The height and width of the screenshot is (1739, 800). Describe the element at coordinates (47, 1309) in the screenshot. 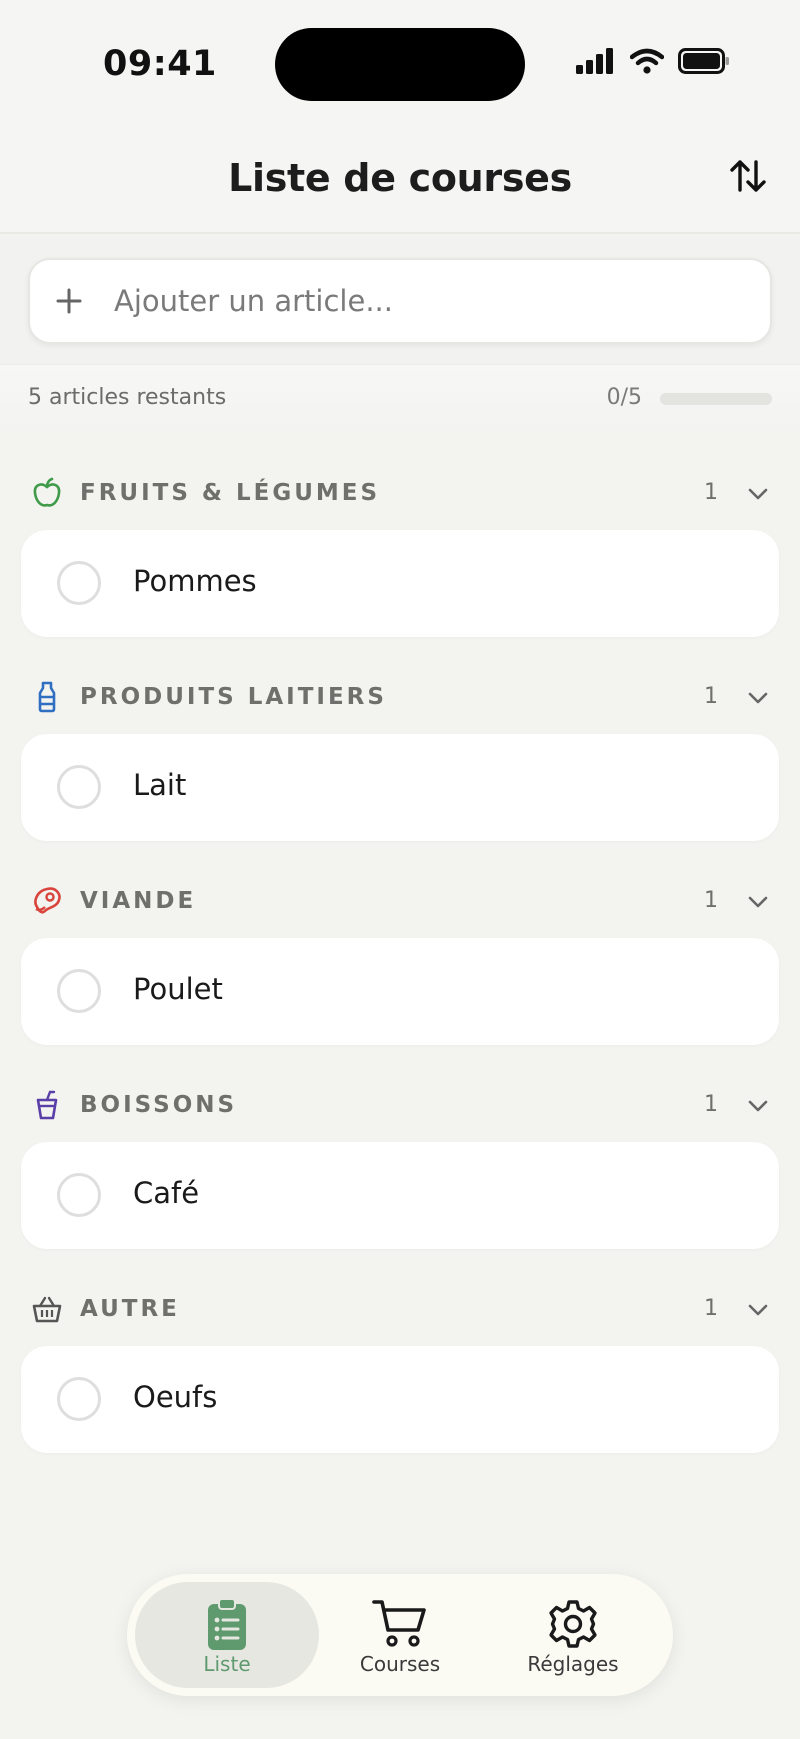

I see `basket-icon` at that location.